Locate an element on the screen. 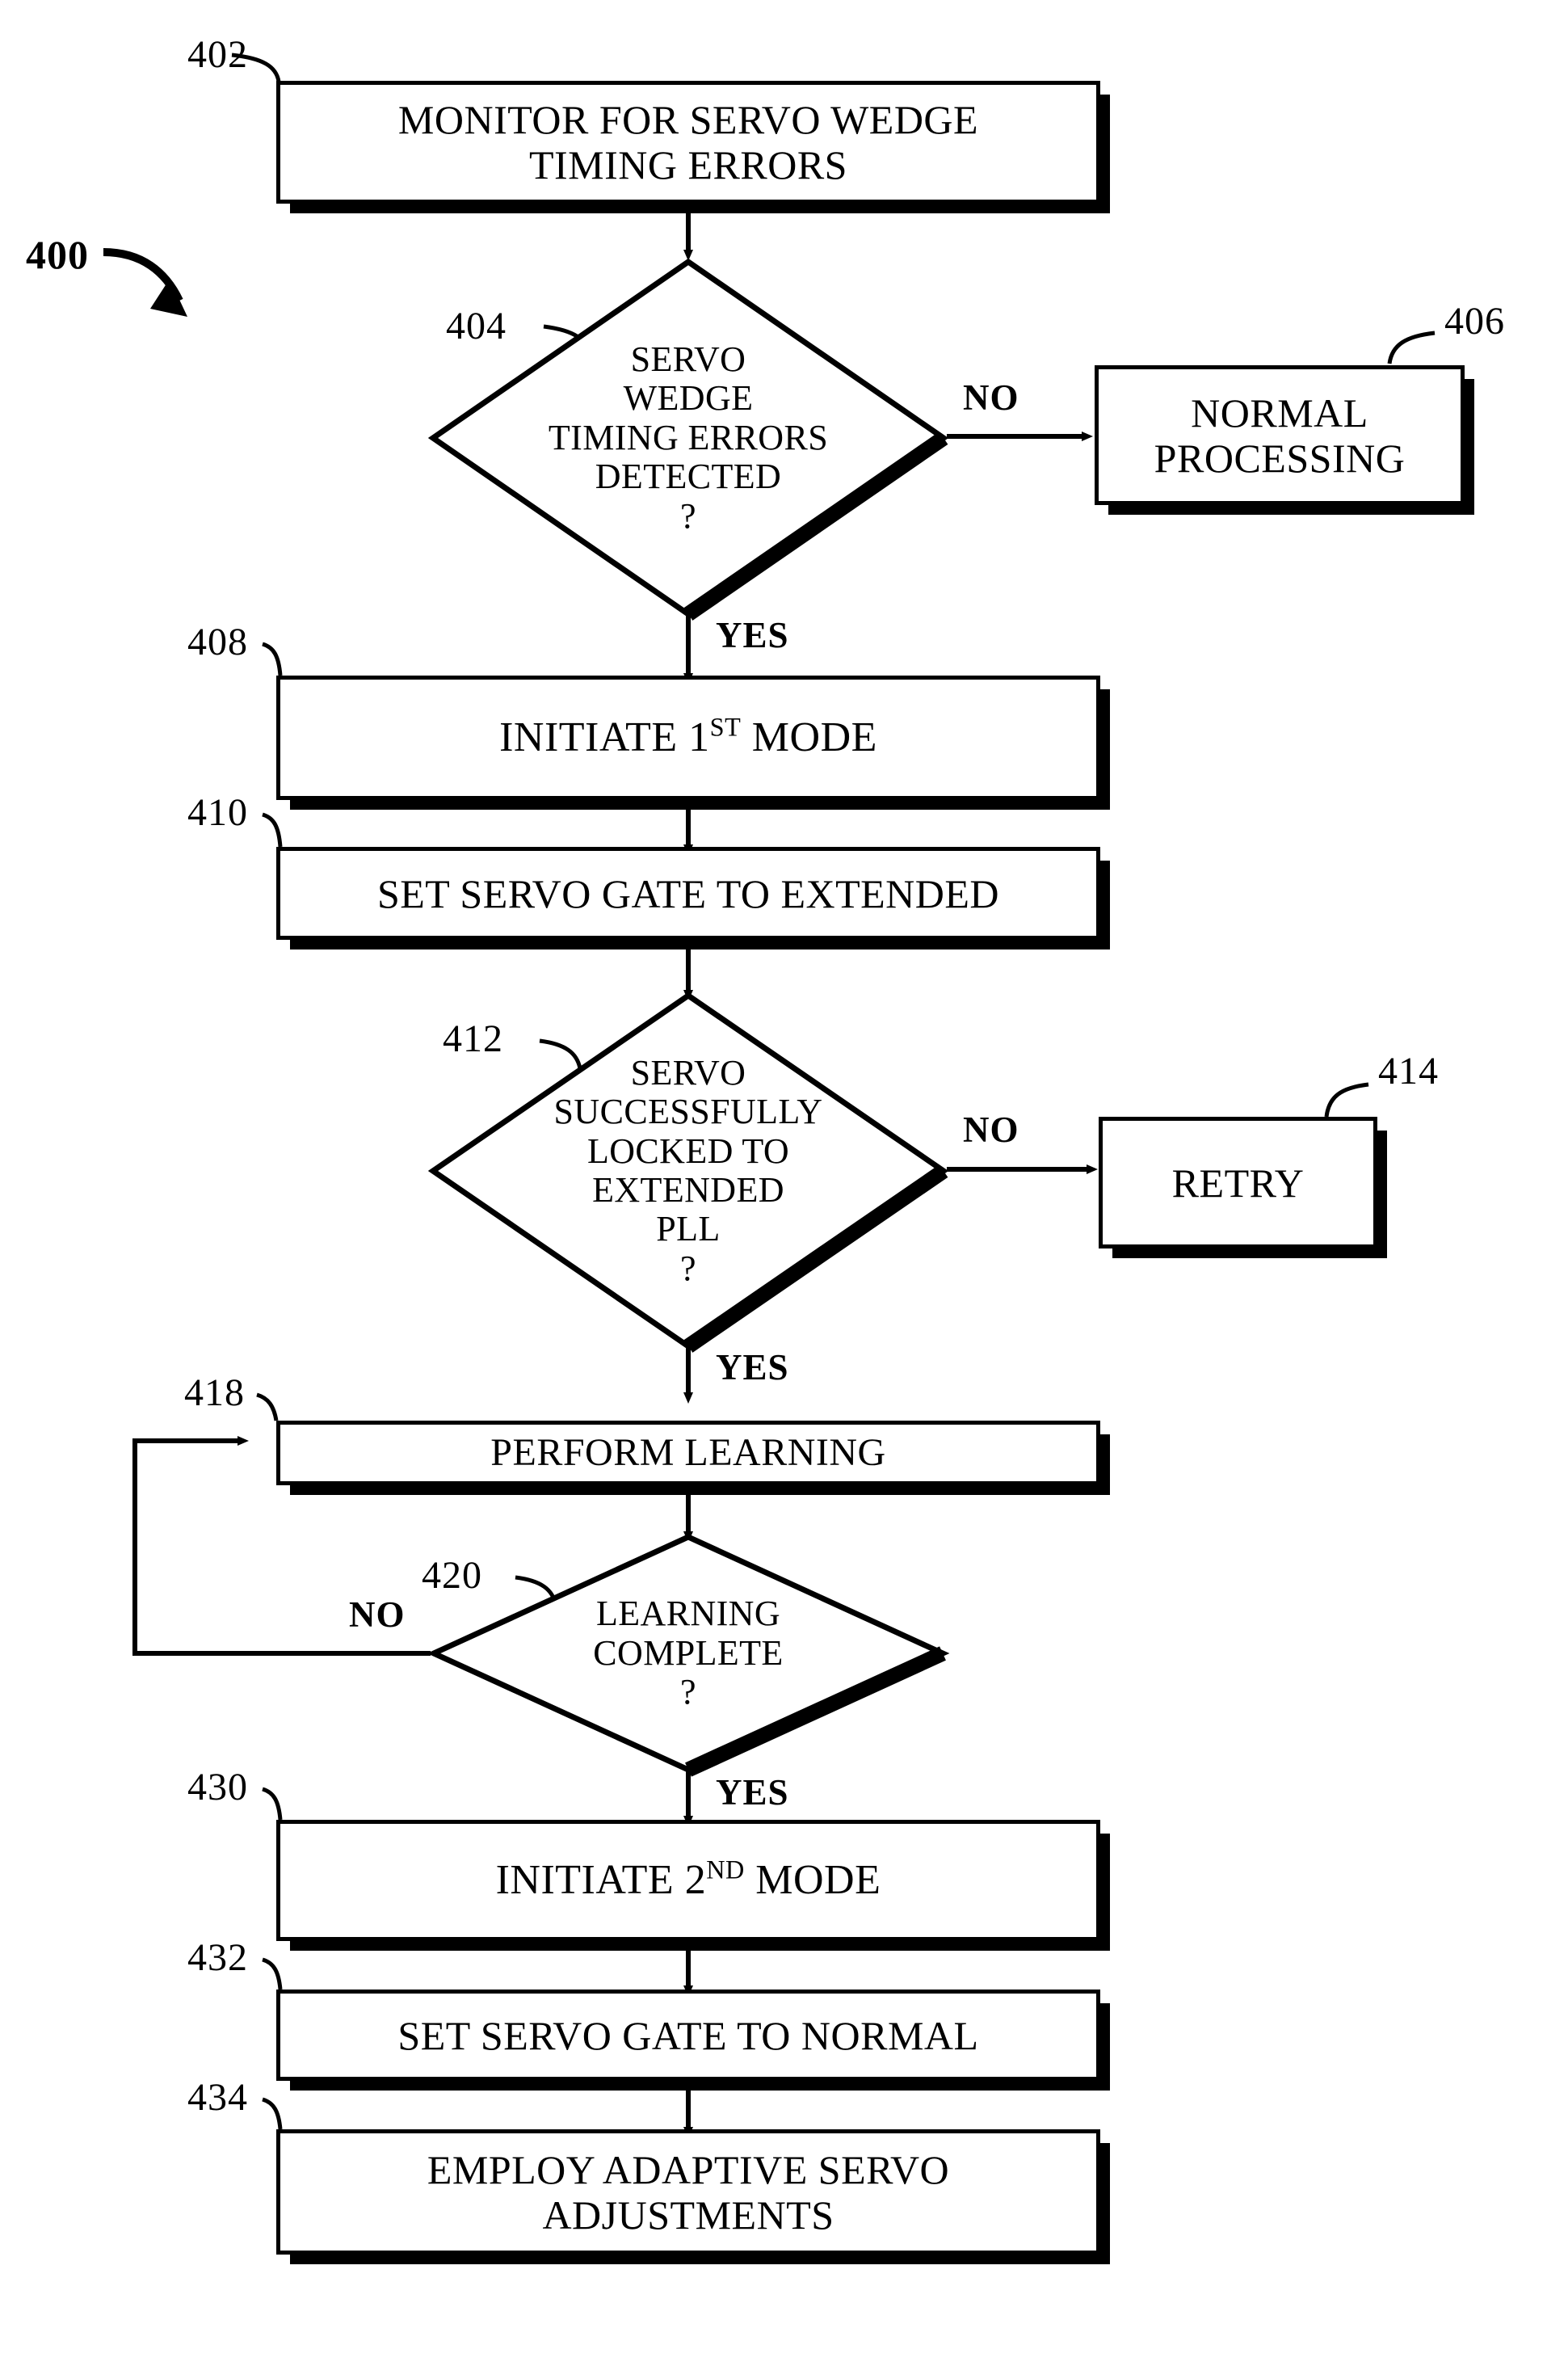 The width and height of the screenshot is (1568, 2358). step-408-label: INITIATE 1ST MODE is located at coordinates (688, 737).